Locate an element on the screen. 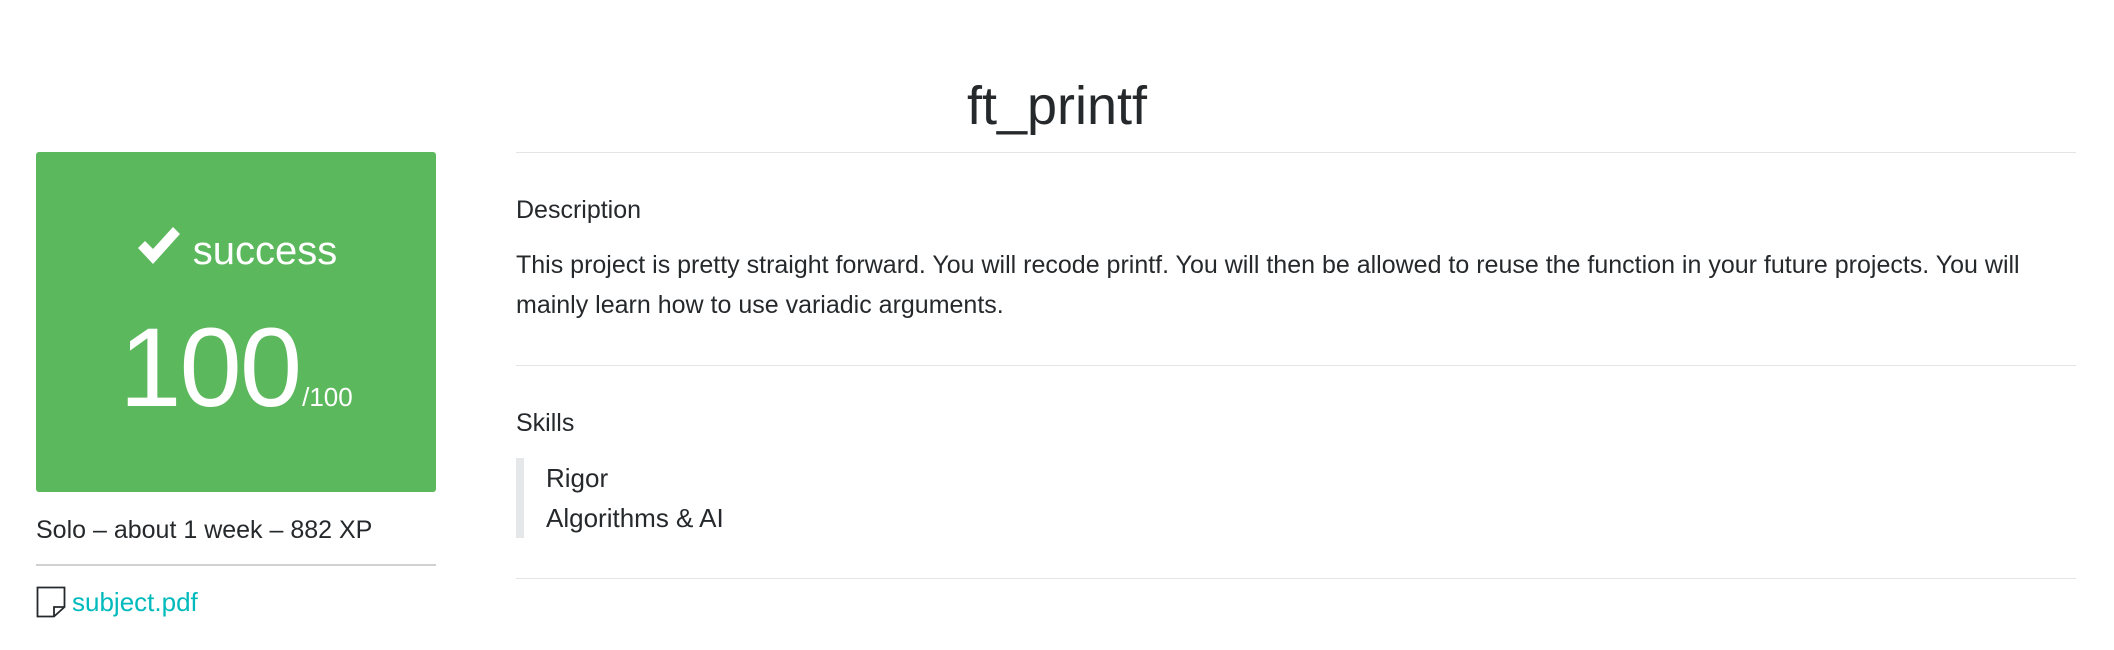  subject-pdf-label: subject.pdf is located at coordinates (135, 602).